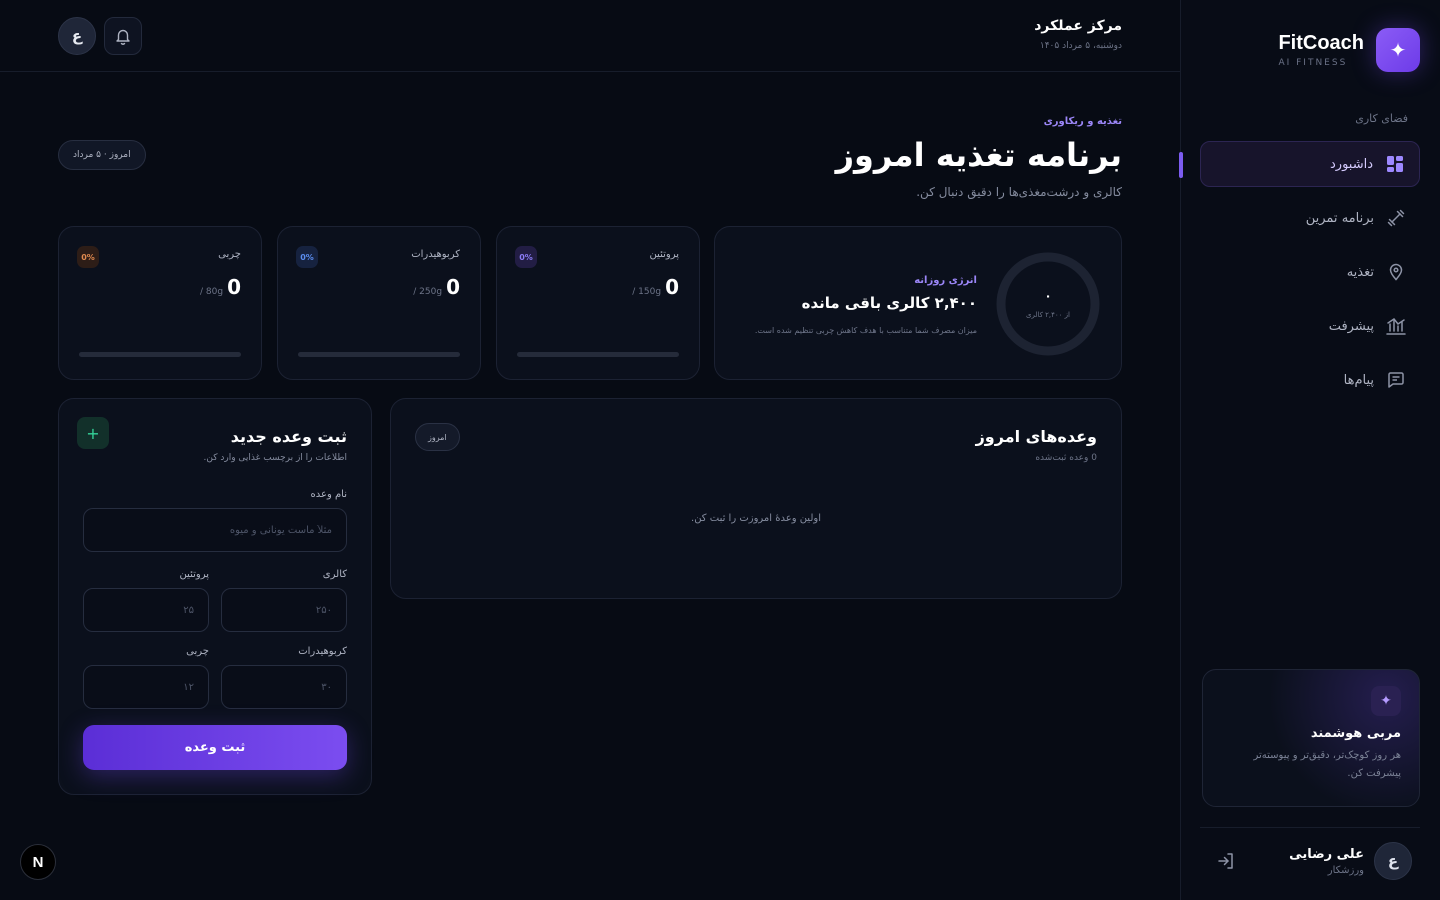 This screenshot has height=900, width=1440. What do you see at coordinates (1345, 870) in the screenshot?
I see `user-role: ورزشکار` at bounding box center [1345, 870].